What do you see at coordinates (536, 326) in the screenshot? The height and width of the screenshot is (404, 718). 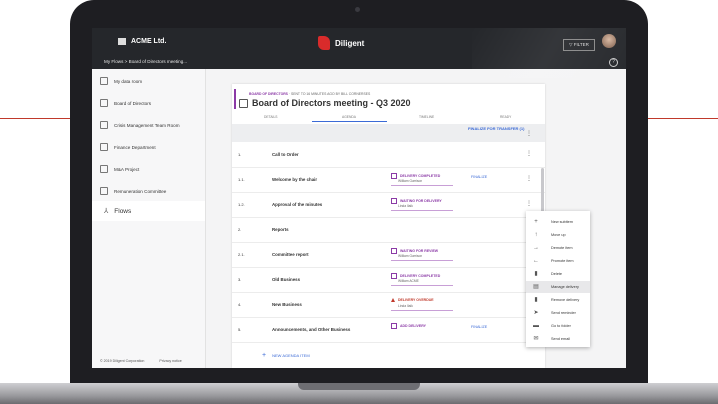 I see `folder-icon: ▬` at bounding box center [536, 326].